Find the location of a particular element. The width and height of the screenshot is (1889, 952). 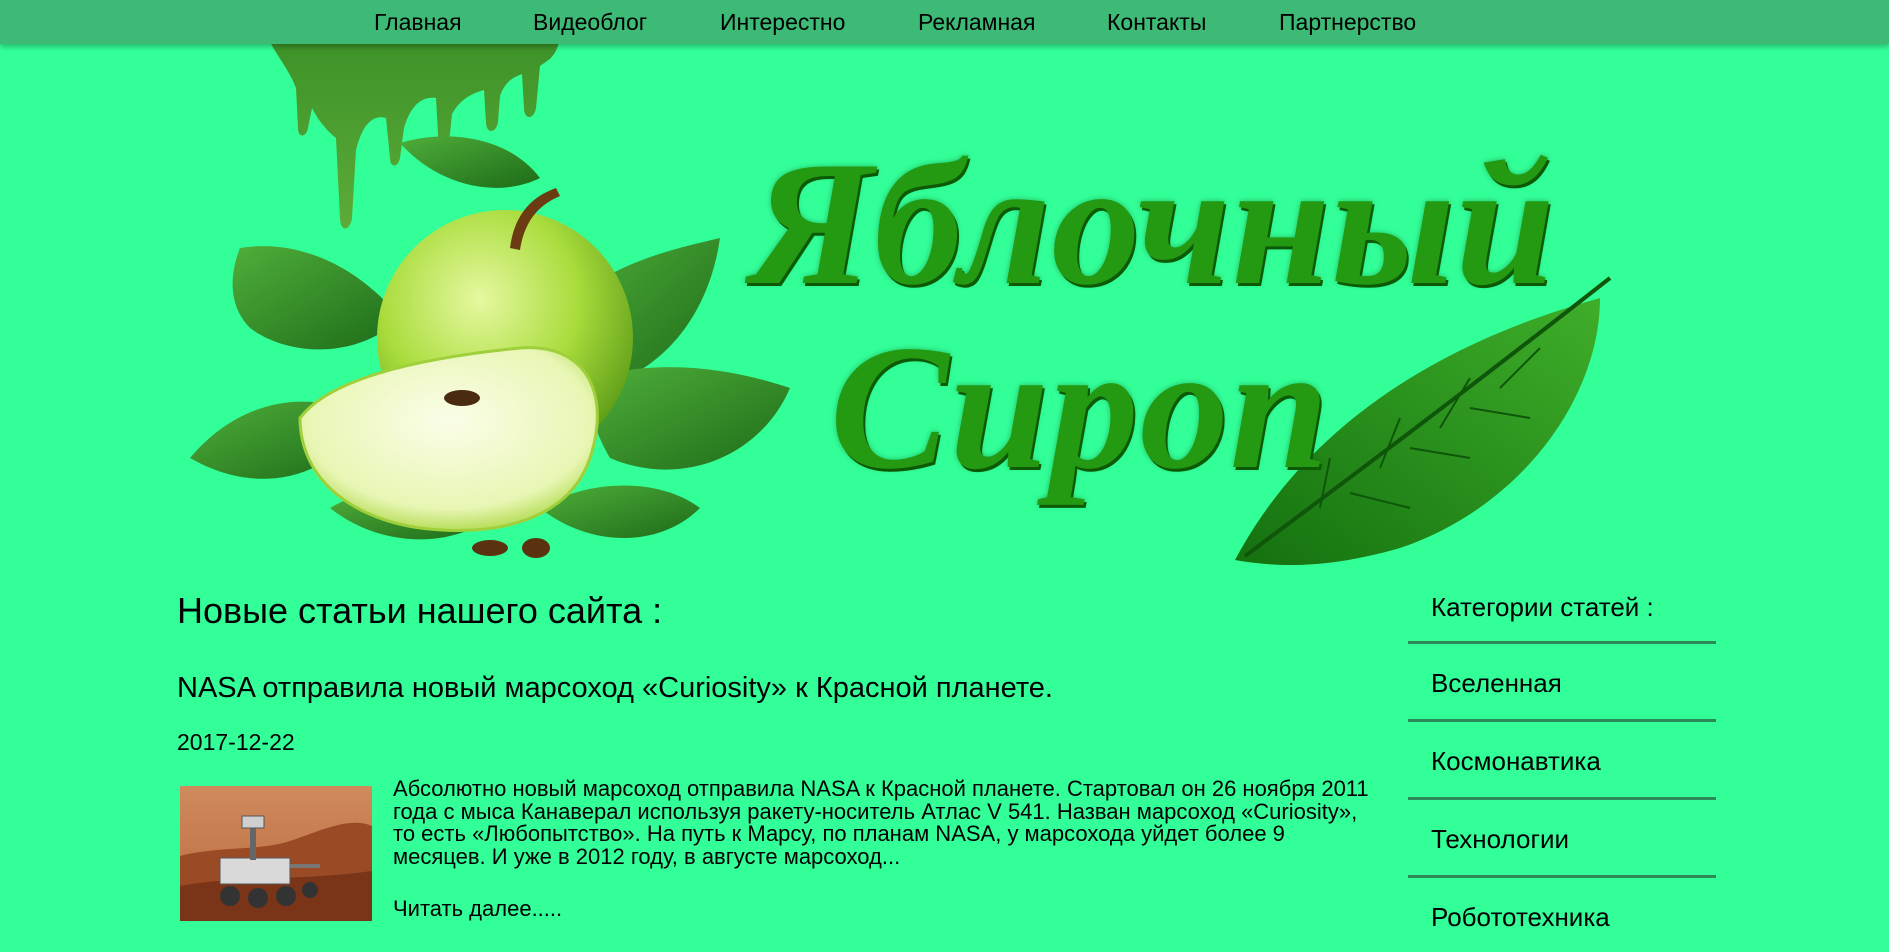

nav-item-interesting: Интерестно is located at coordinates (782, 22).